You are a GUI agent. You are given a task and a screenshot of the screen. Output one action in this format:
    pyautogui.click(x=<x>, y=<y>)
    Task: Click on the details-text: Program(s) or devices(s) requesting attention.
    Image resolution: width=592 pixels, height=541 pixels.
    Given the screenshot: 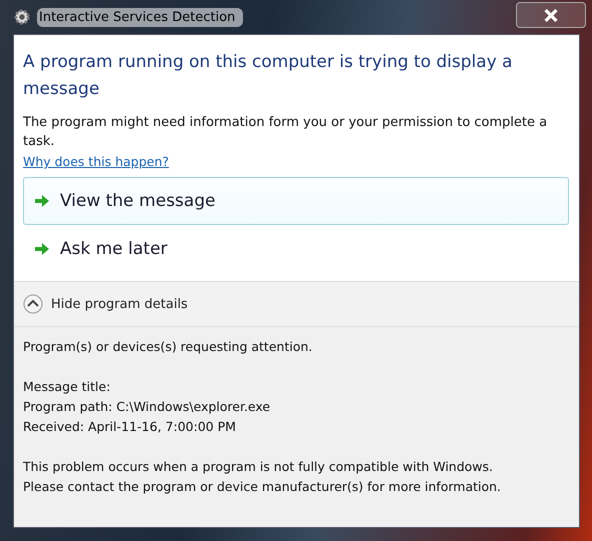 What is the action you would take?
    pyautogui.click(x=168, y=347)
    